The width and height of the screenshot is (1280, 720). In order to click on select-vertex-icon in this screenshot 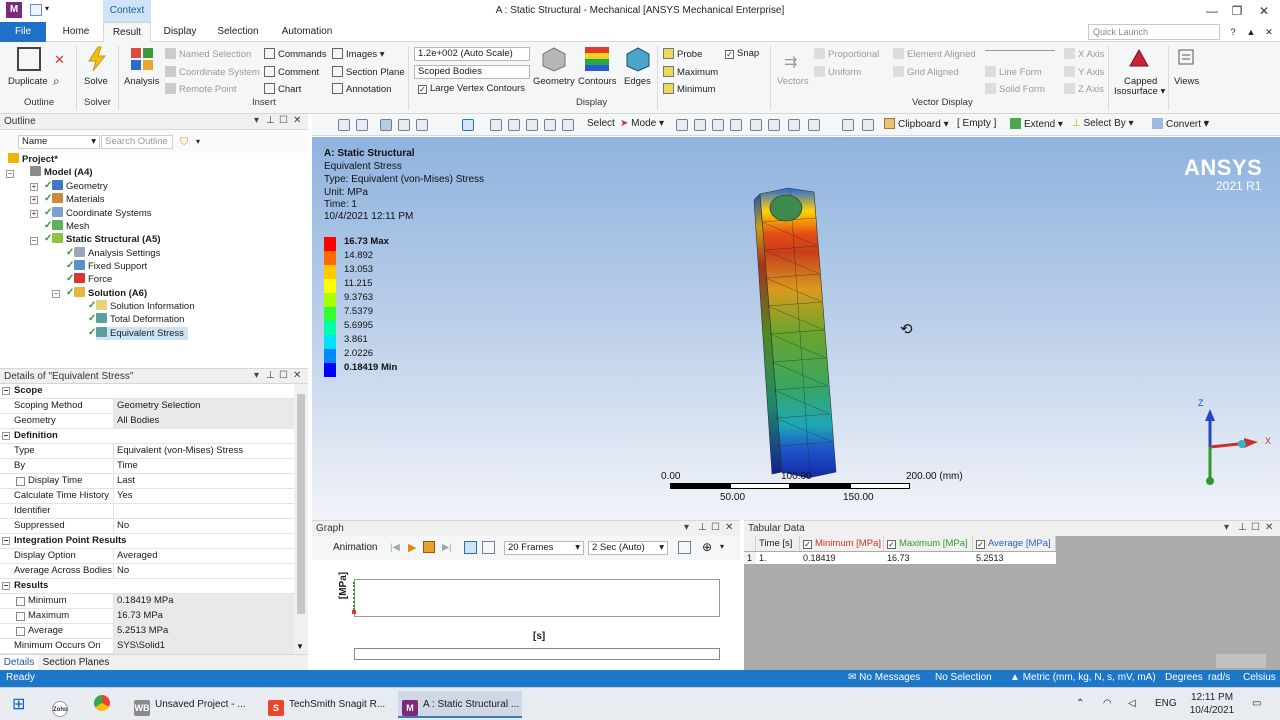, I will do `click(682, 125)`.